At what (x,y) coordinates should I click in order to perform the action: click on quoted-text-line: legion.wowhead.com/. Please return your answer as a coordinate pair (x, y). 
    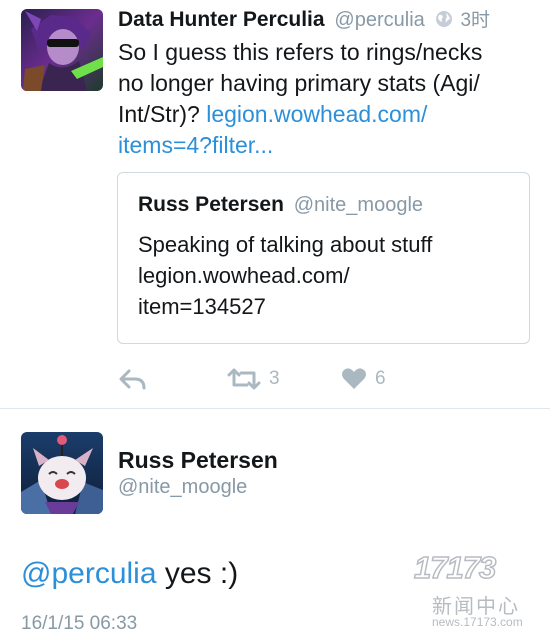
    Looking at the image, I should click on (244, 275).